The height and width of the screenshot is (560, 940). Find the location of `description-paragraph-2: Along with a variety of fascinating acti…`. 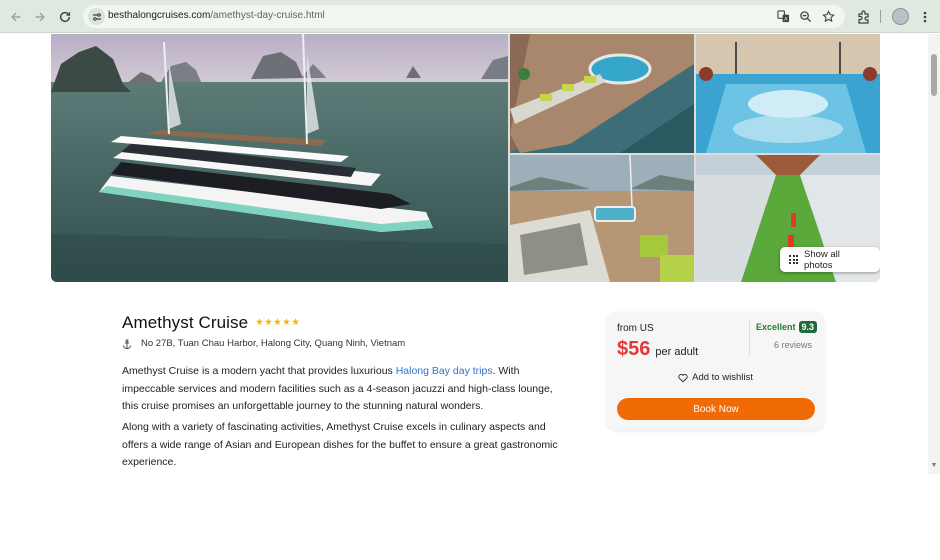

description-paragraph-2: Along with a variety of fascinating acti… is located at coordinates (340, 444).